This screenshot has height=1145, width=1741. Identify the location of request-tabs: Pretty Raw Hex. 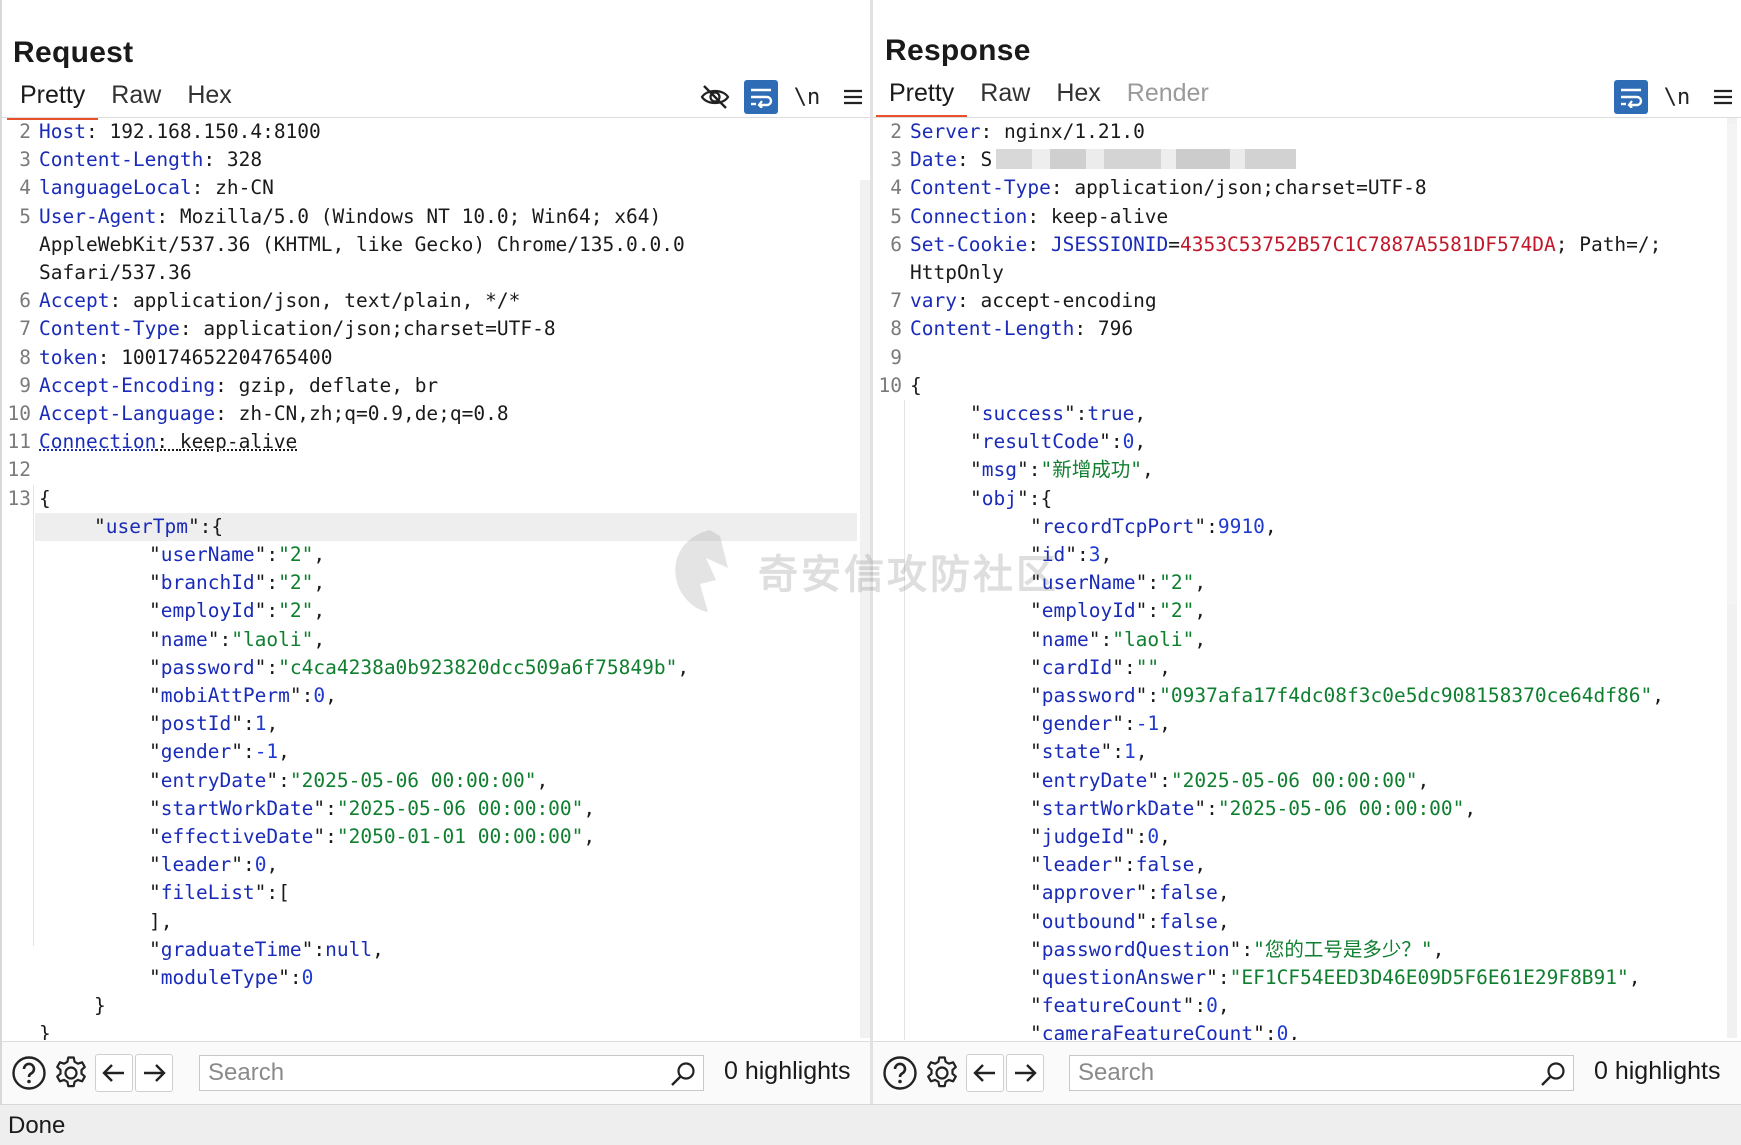
(126, 99).